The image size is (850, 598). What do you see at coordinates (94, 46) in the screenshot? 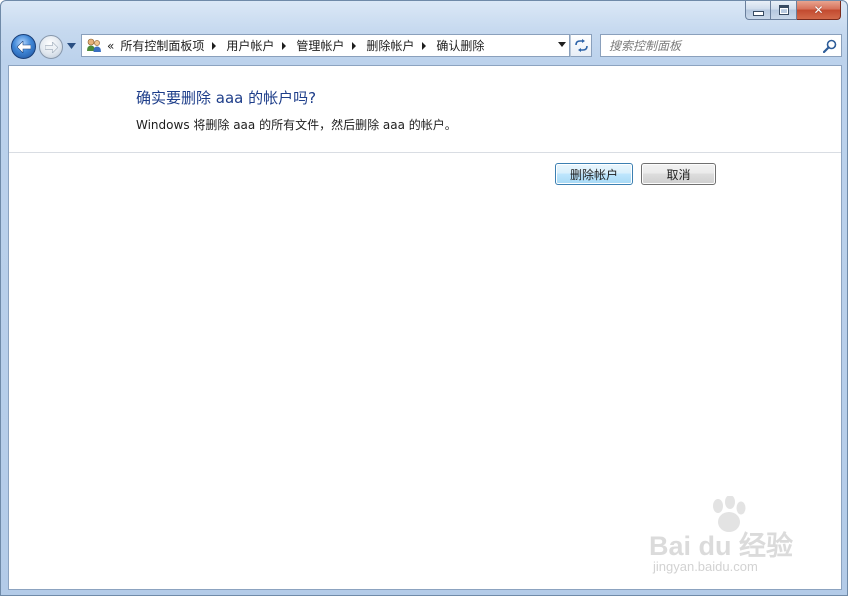
I see `user-accounts-icon` at bounding box center [94, 46].